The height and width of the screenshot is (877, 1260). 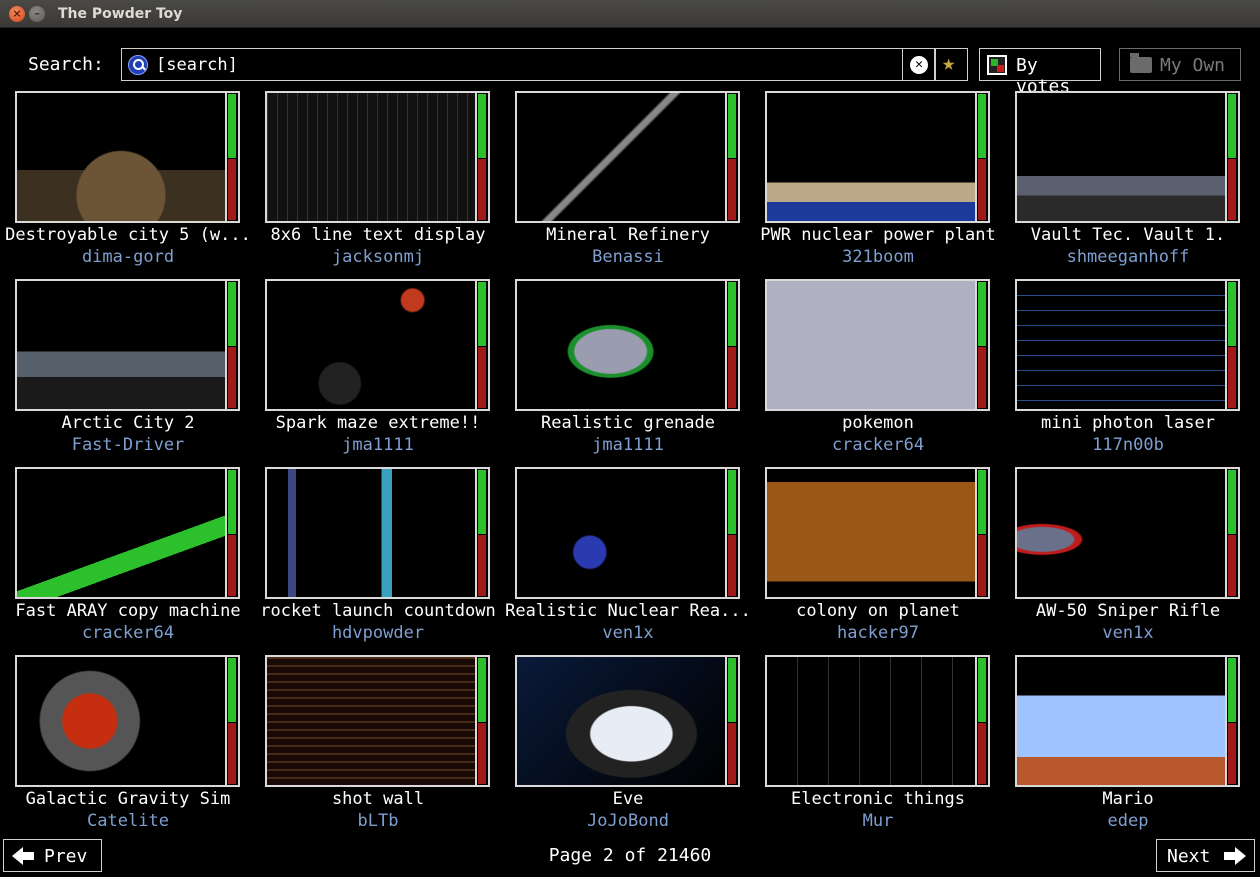 I want to click on save-card: Electronic things Mur, so click(x=878, y=744).